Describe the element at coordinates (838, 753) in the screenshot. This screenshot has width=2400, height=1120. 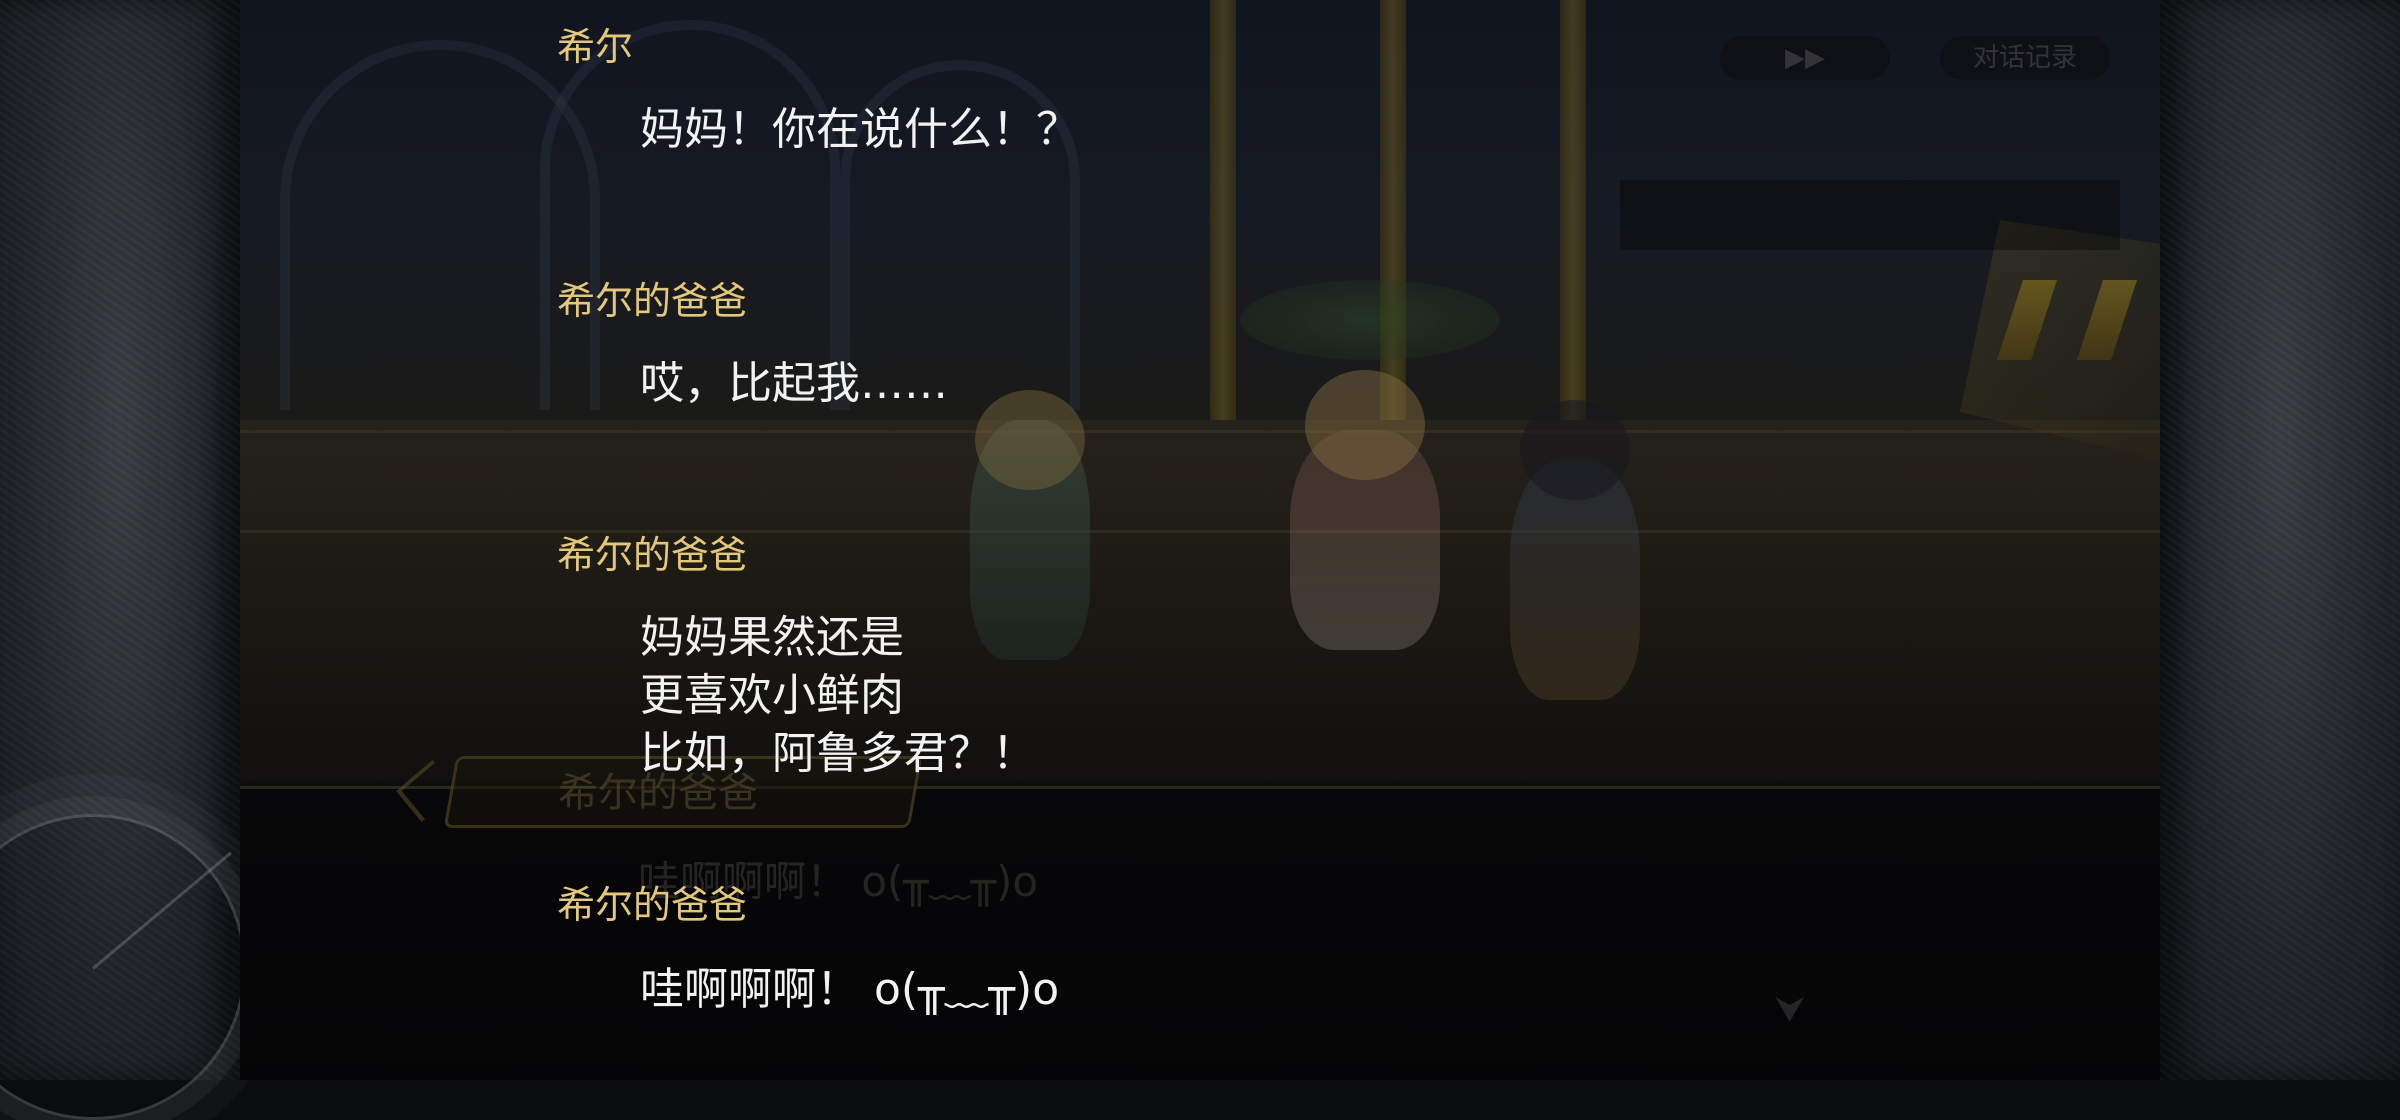
I see `log-line: 比如，阿鲁多君？！` at that location.